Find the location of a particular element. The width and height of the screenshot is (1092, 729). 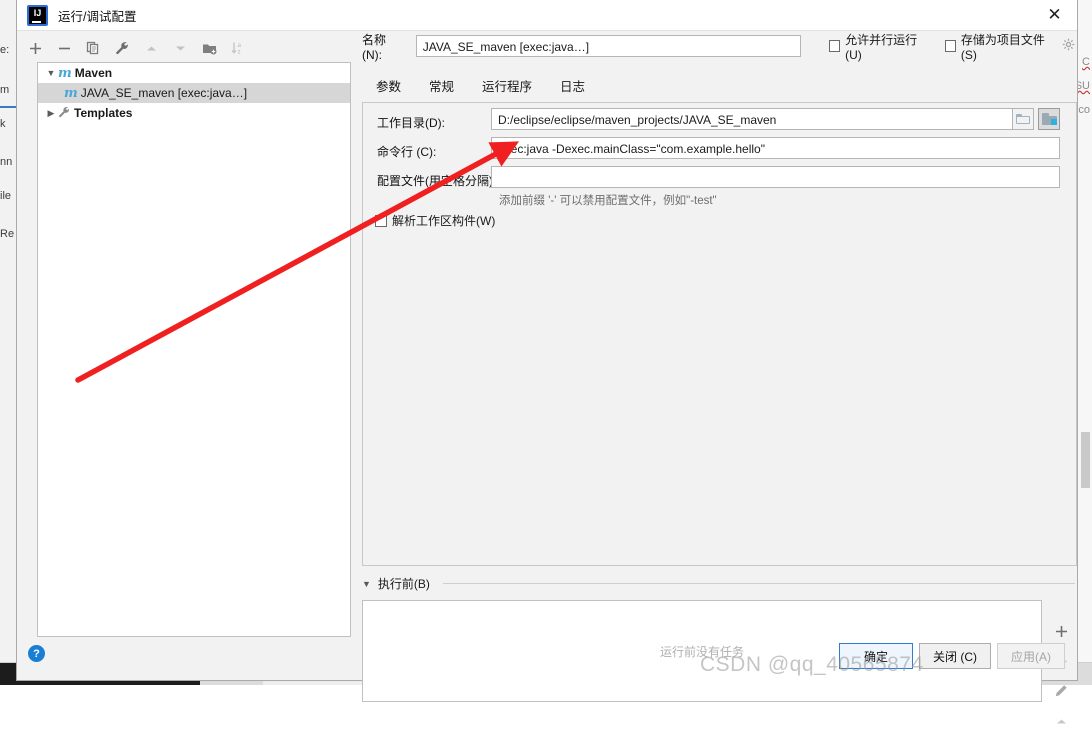

watermark: CSDN @qq_40565874 is located at coordinates (812, 664).